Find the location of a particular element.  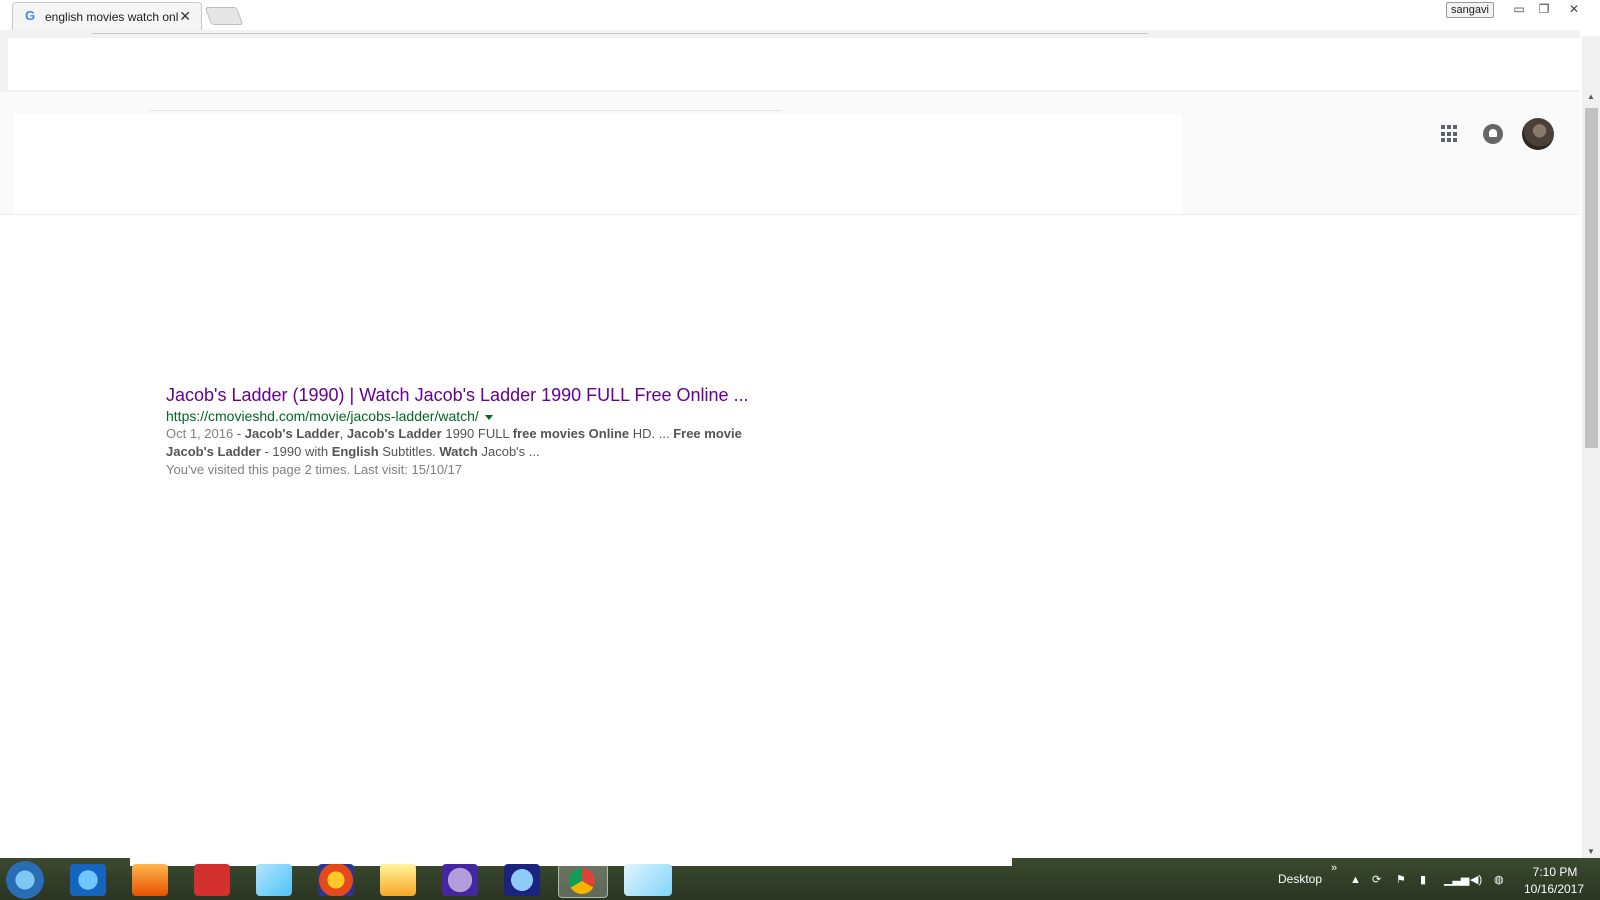

power-icon: ▮ is located at coordinates (1426, 880).